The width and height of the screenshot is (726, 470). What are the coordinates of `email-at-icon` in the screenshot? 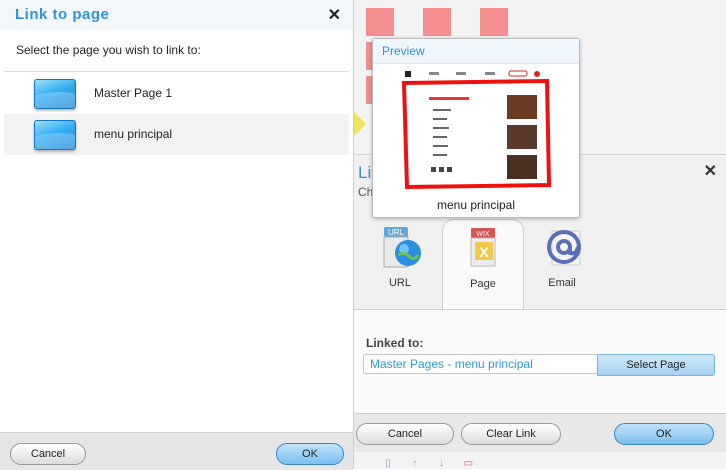 It's located at (564, 248).